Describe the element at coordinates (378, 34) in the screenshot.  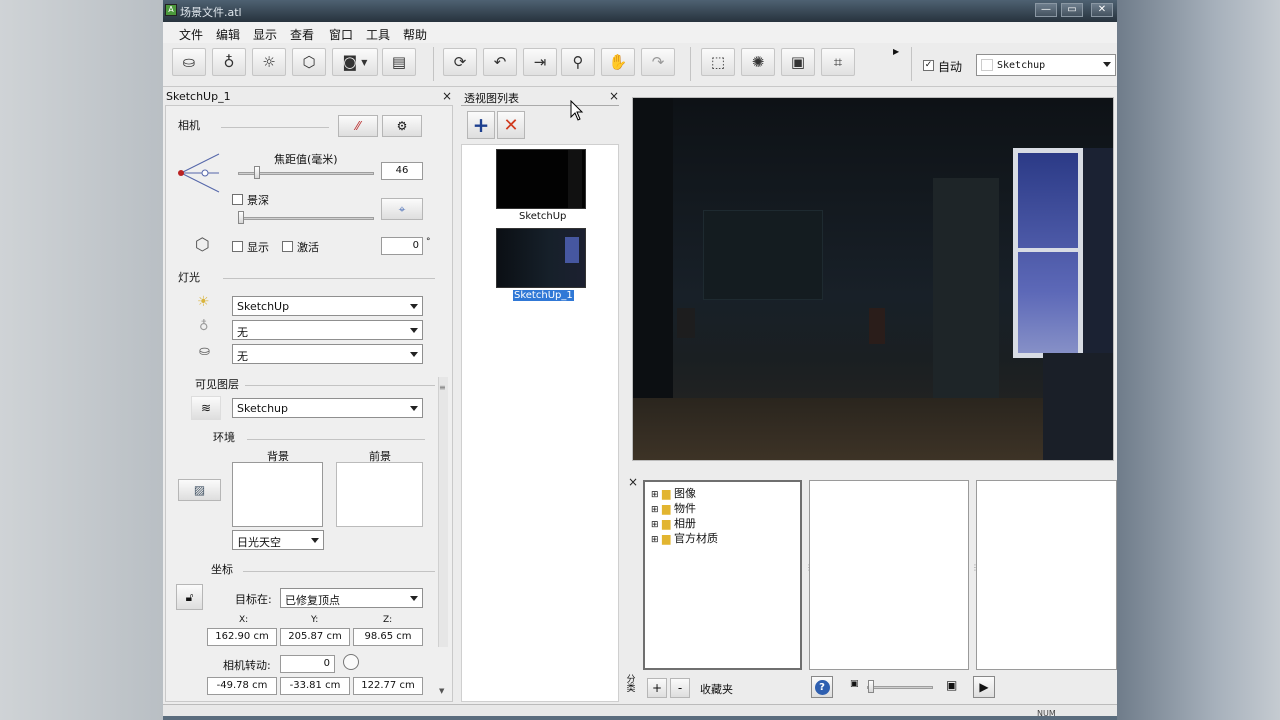
I see `menu-tools: 工具` at that location.